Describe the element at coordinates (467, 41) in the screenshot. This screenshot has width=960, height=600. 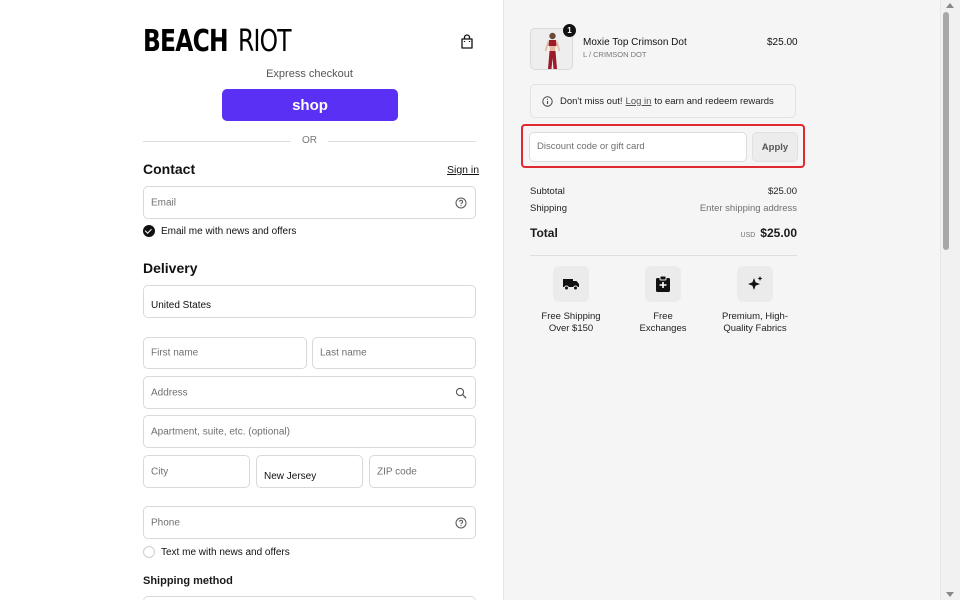
I see `shopping-bag-icon` at that location.